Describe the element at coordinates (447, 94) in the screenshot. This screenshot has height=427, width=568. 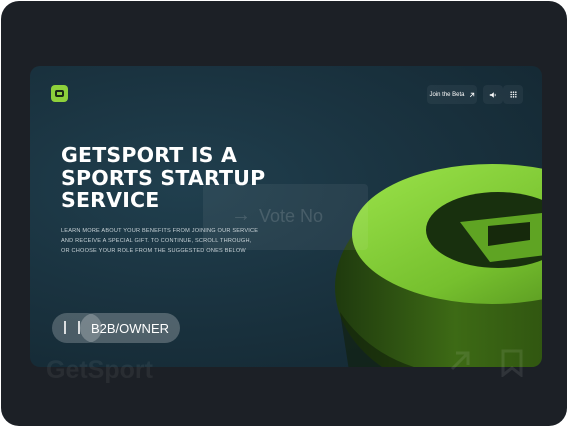
I see `join-beta-label: Join the Beta` at that location.